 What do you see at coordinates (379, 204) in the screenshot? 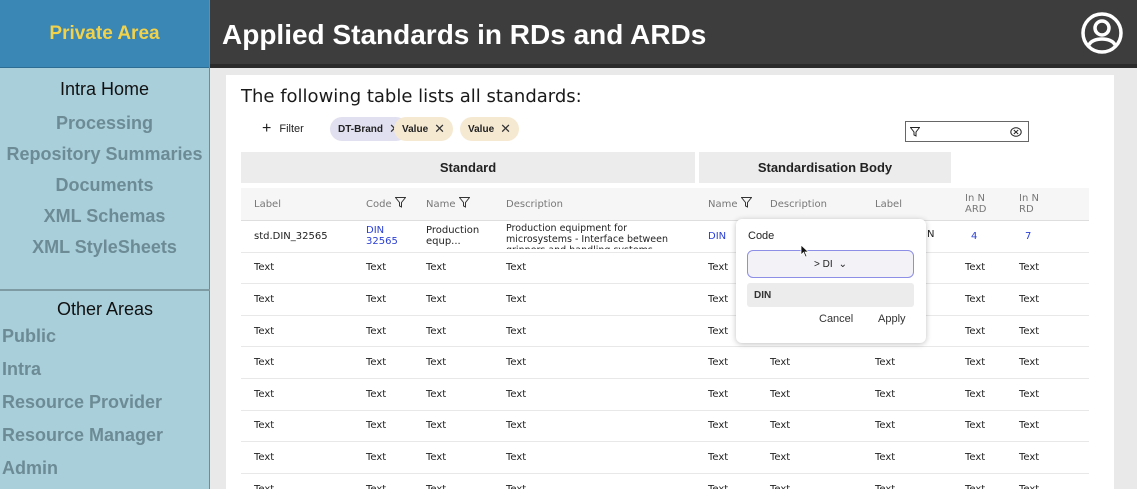
I see `column-header-text: Code` at bounding box center [379, 204].